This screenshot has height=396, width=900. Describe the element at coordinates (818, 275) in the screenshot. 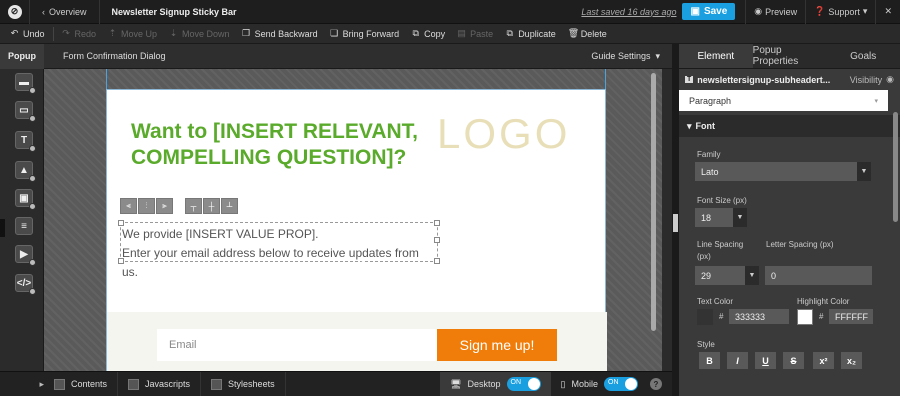

I see `letter-spacing-input: 0` at that location.